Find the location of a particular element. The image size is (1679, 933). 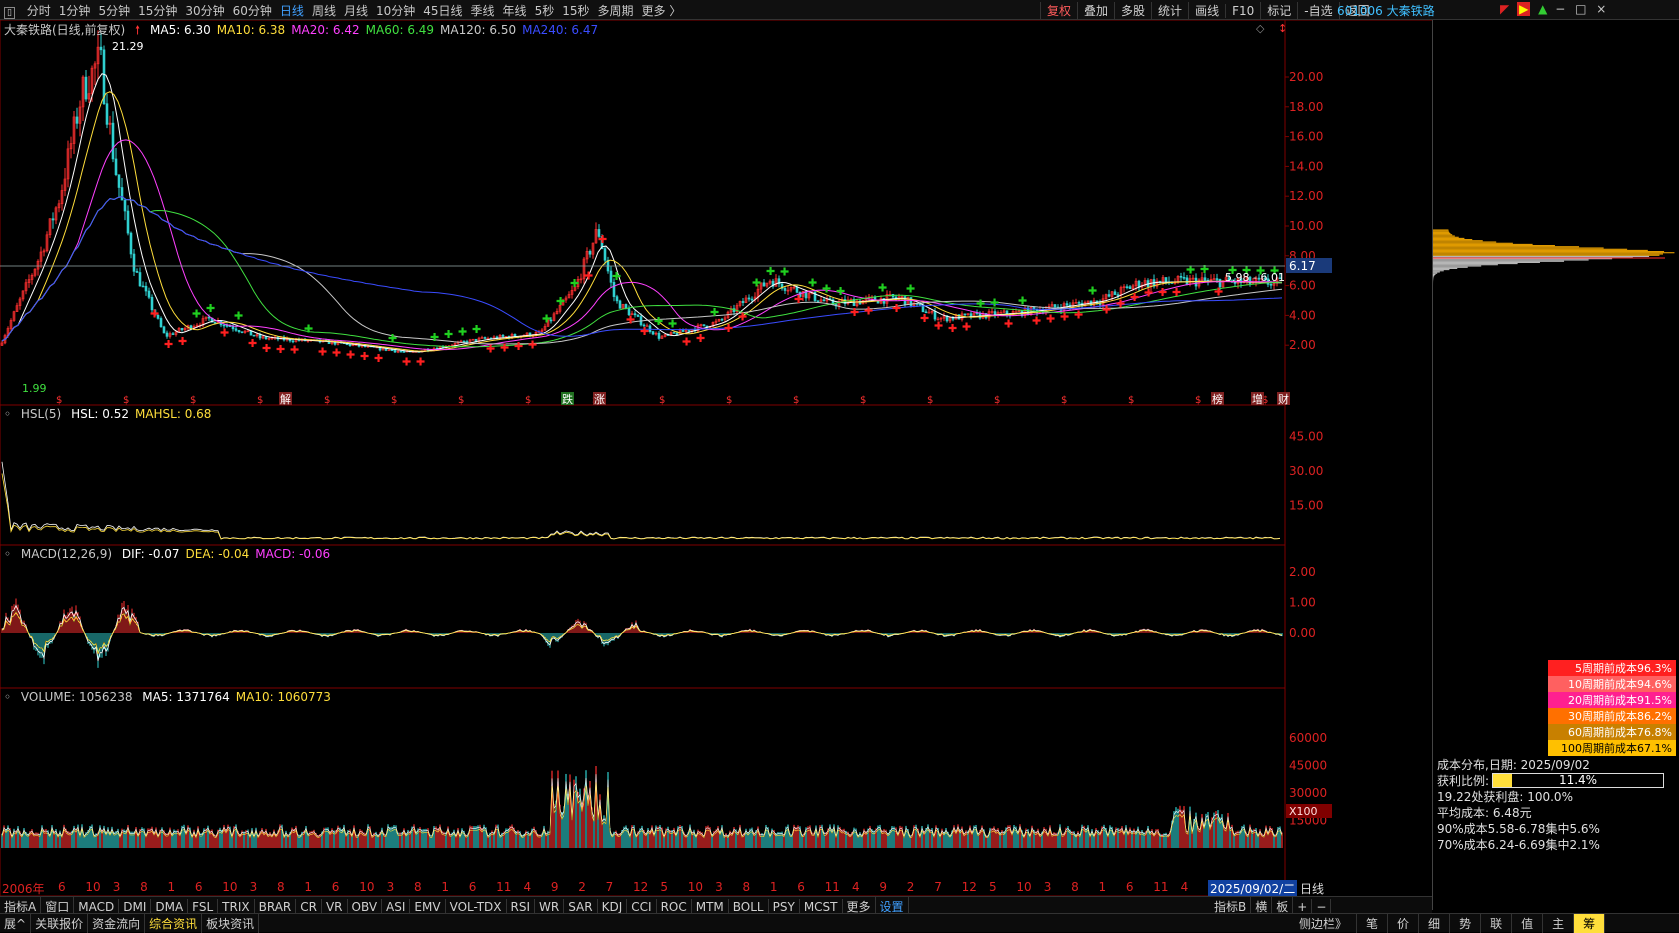

toolbar-button: -自选 is located at coordinates (1317, 10).